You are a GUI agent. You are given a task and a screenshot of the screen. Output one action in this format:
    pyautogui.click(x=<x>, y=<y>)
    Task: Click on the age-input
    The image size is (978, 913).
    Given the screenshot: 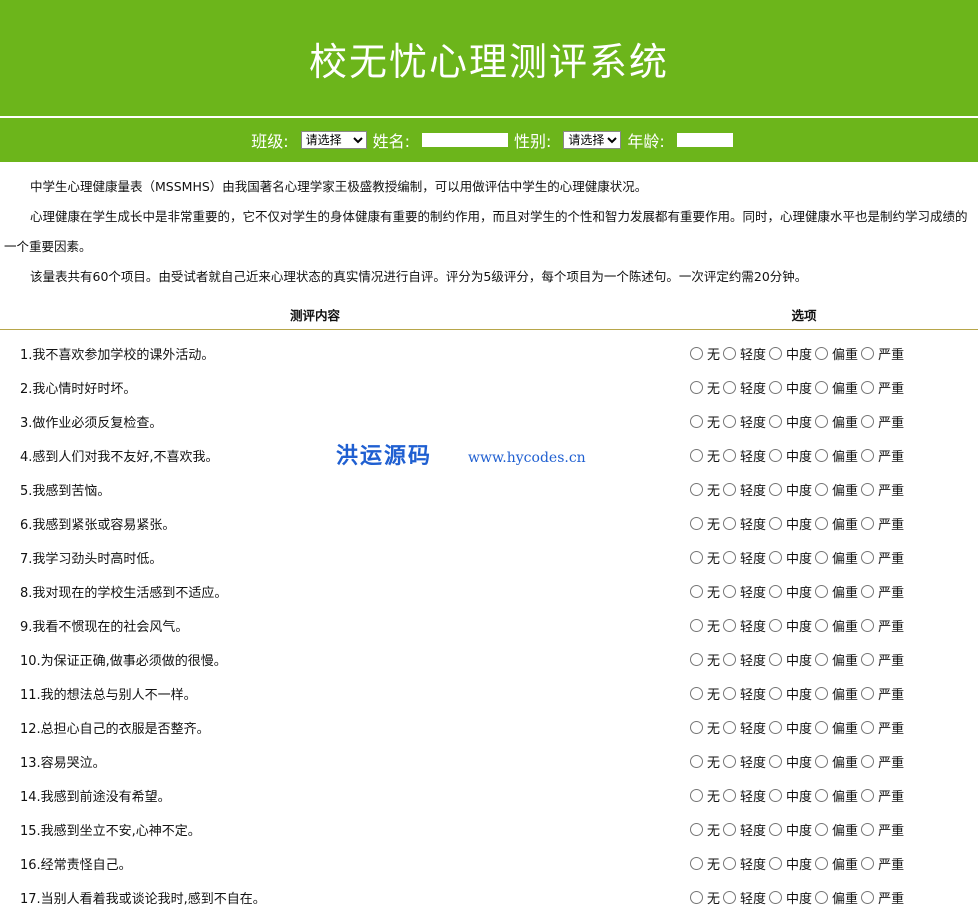 What is the action you would take?
    pyautogui.click(x=704, y=140)
    